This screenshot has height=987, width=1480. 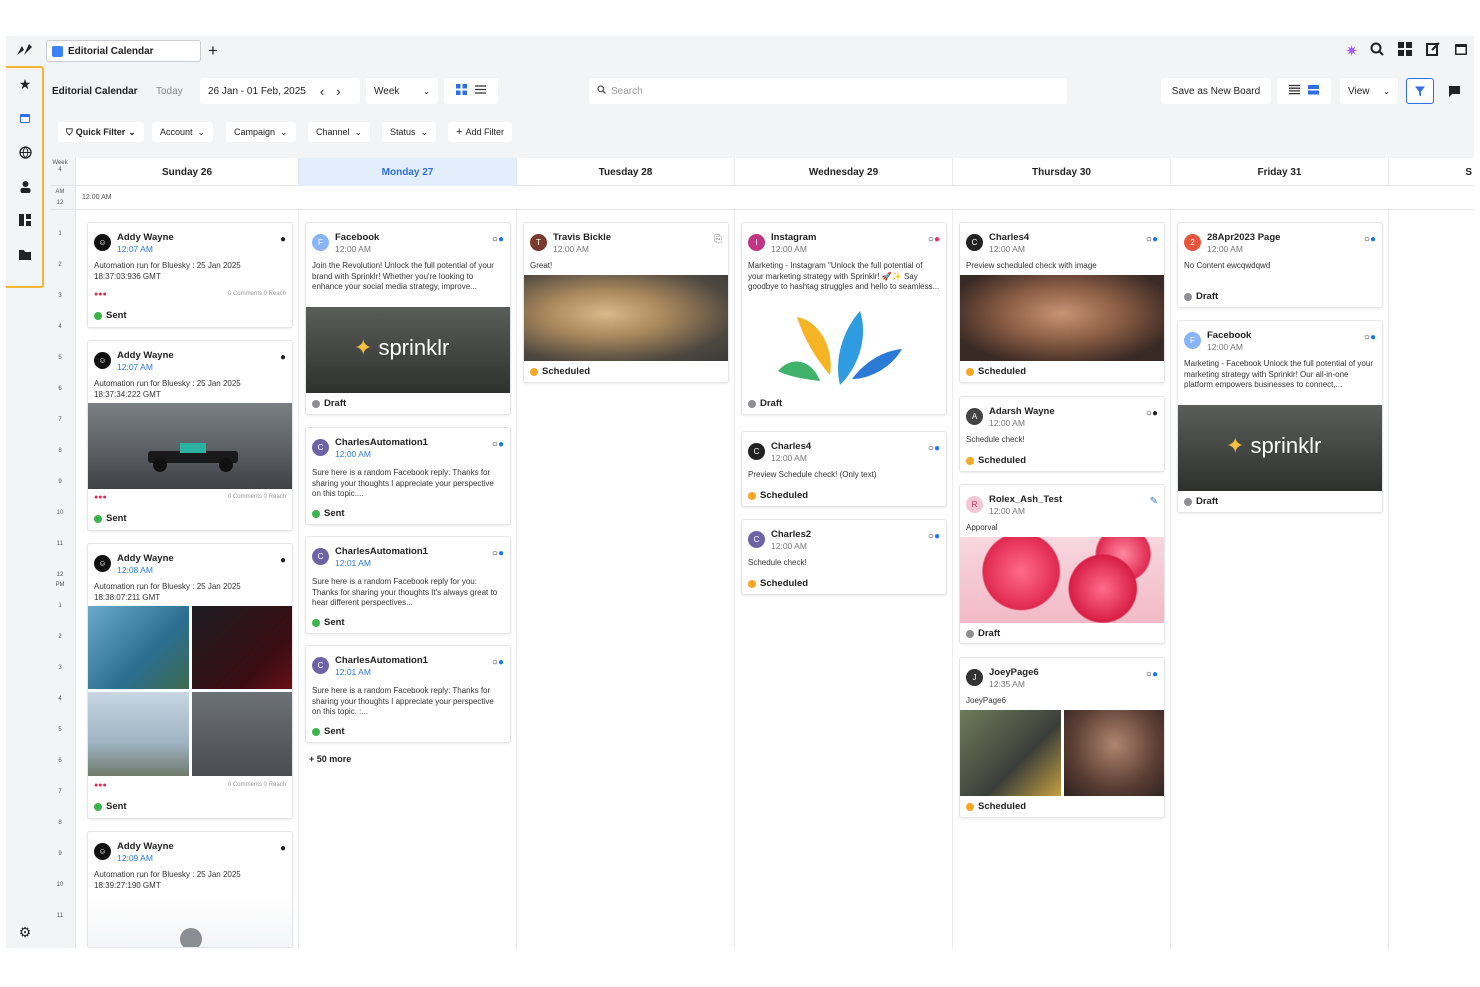 What do you see at coordinates (102, 360) in the screenshot?
I see `avatar: ☺` at bounding box center [102, 360].